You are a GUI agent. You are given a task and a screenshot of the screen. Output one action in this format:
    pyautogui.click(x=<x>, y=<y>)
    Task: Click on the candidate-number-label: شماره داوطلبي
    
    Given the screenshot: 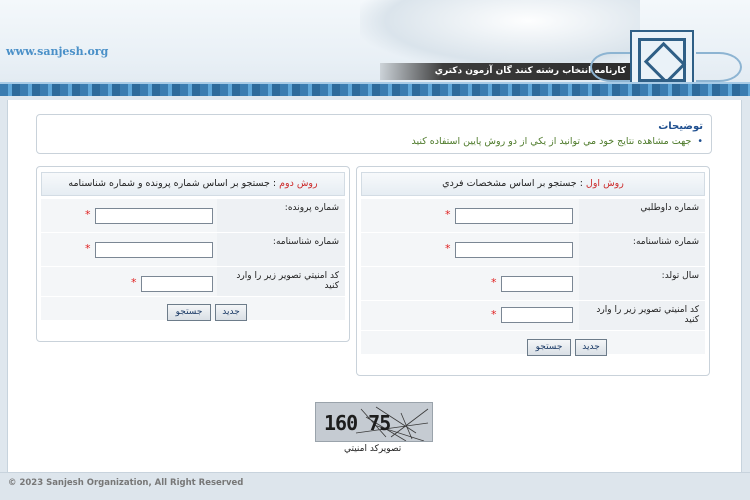 What is the action you would take?
    pyautogui.click(x=642, y=215)
    